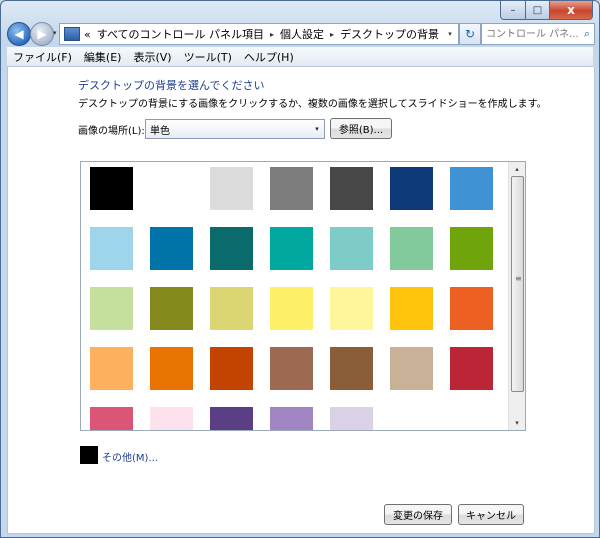  Describe the element at coordinates (171, 85) in the screenshot. I see `page-title: デスクトップの背景を選んでください` at that location.